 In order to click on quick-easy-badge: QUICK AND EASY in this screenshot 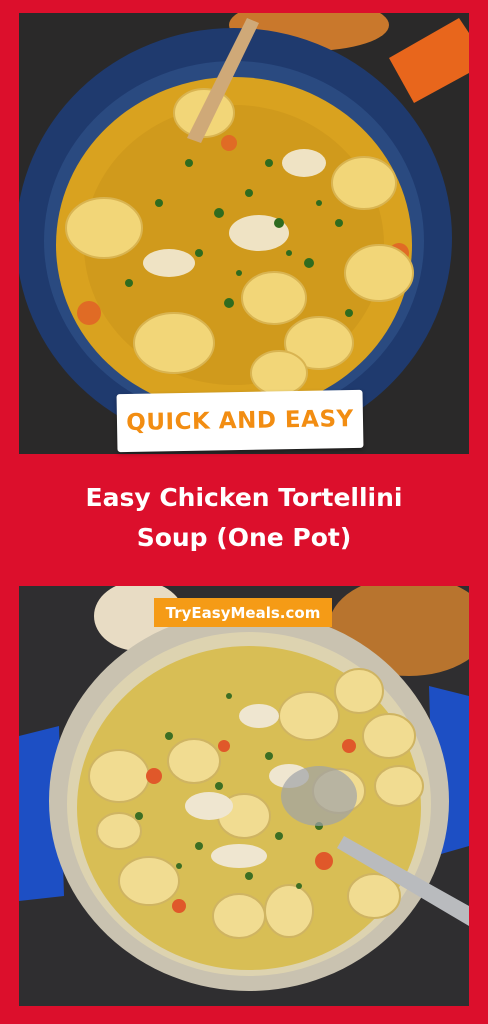, I will do `click(240, 421)`.